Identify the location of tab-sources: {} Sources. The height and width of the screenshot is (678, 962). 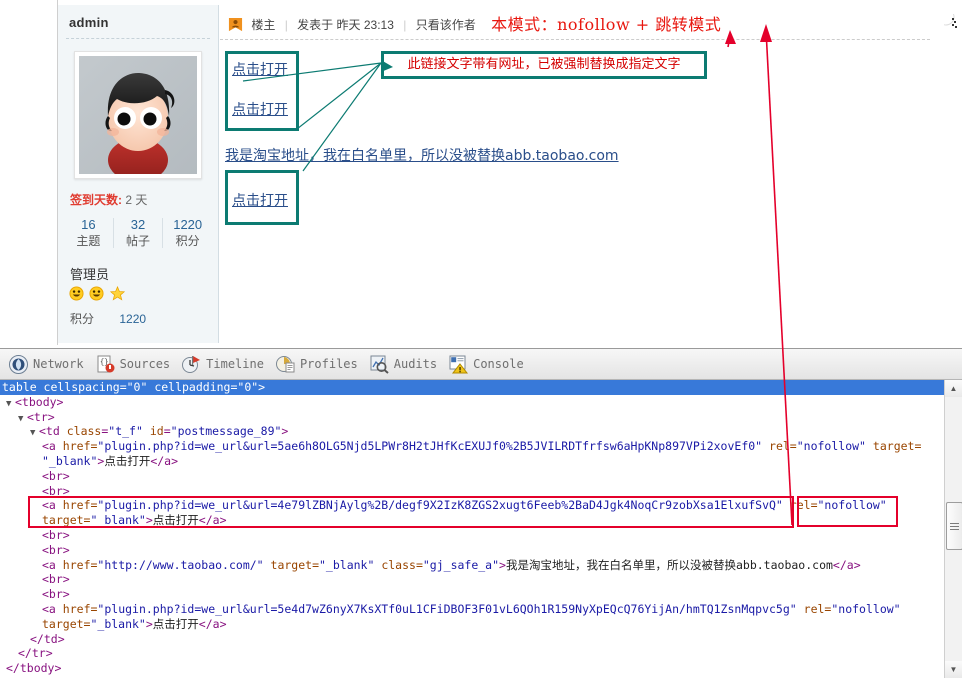
(136, 364).